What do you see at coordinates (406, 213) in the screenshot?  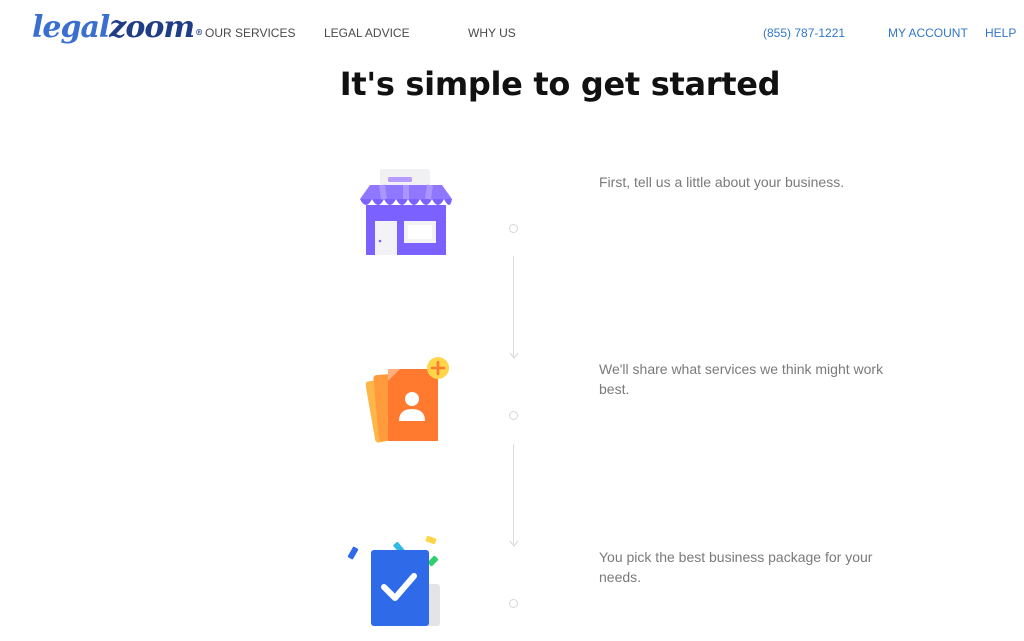 I see `storefront-icon` at bounding box center [406, 213].